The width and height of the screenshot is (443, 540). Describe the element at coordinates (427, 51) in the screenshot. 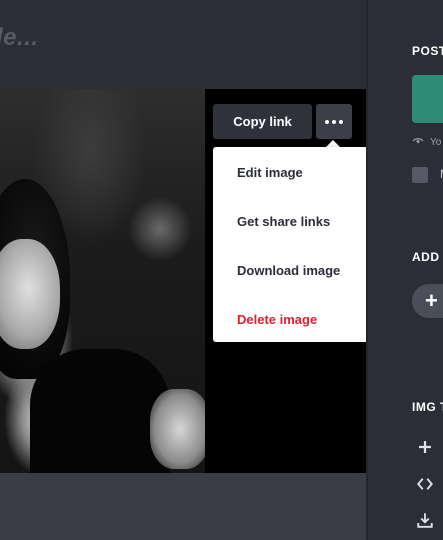

I see `post-heading: POST` at that location.